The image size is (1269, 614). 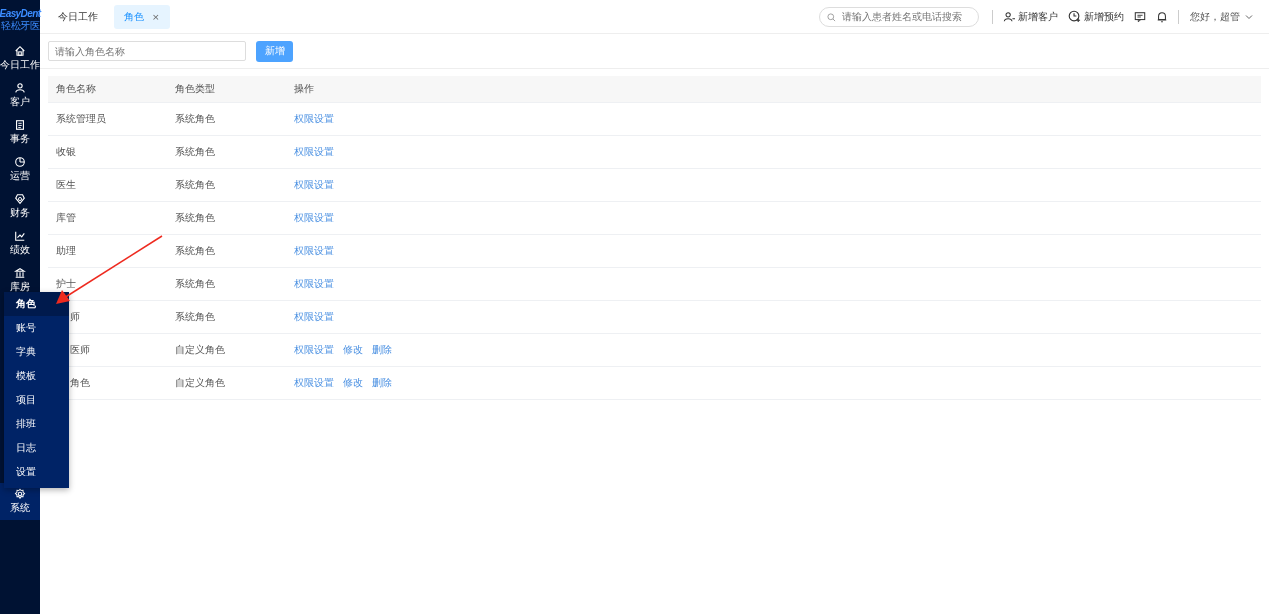 I want to click on sidebar-item: 绩效, so click(x=20, y=243).